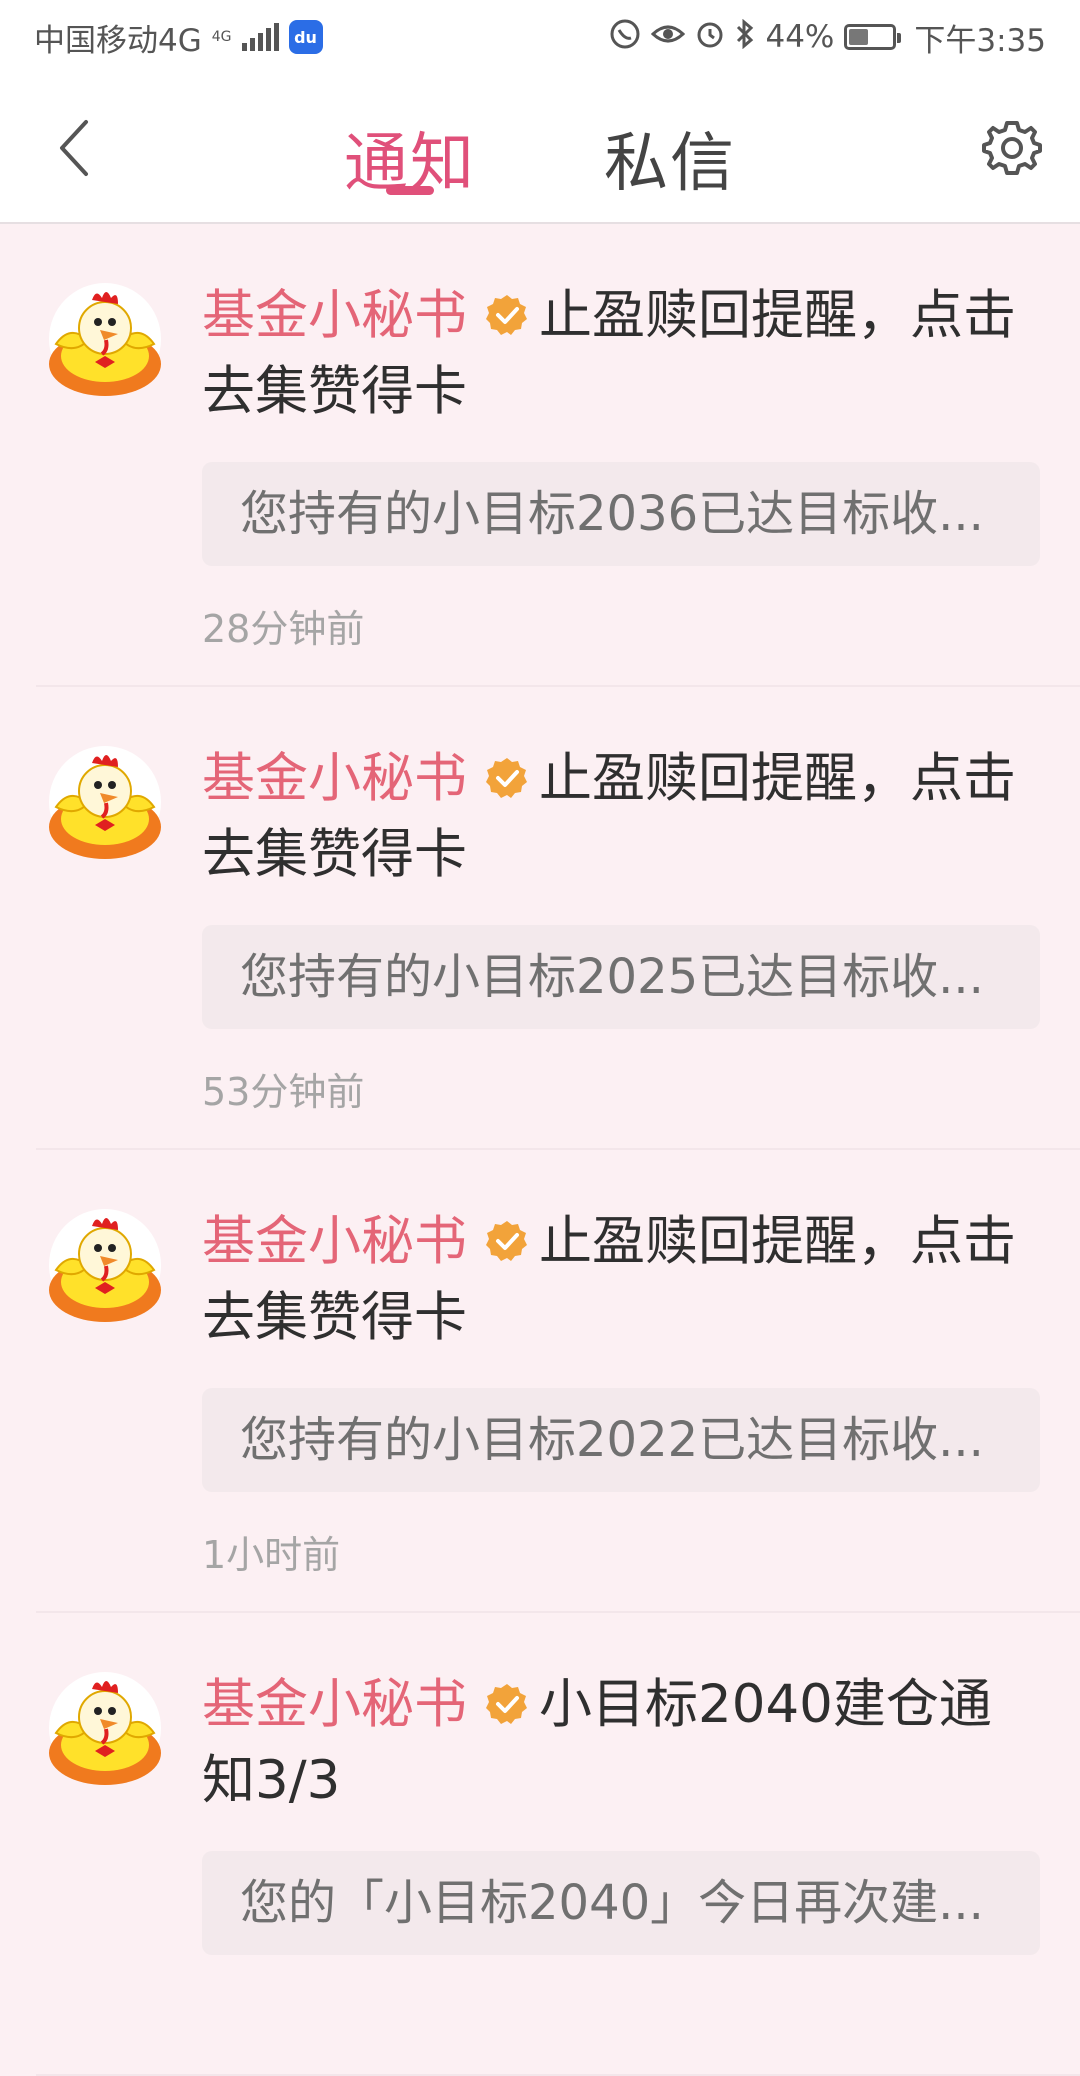 The image size is (1080, 2076). Describe the element at coordinates (873, 37) in the screenshot. I see `battery-icon` at that location.